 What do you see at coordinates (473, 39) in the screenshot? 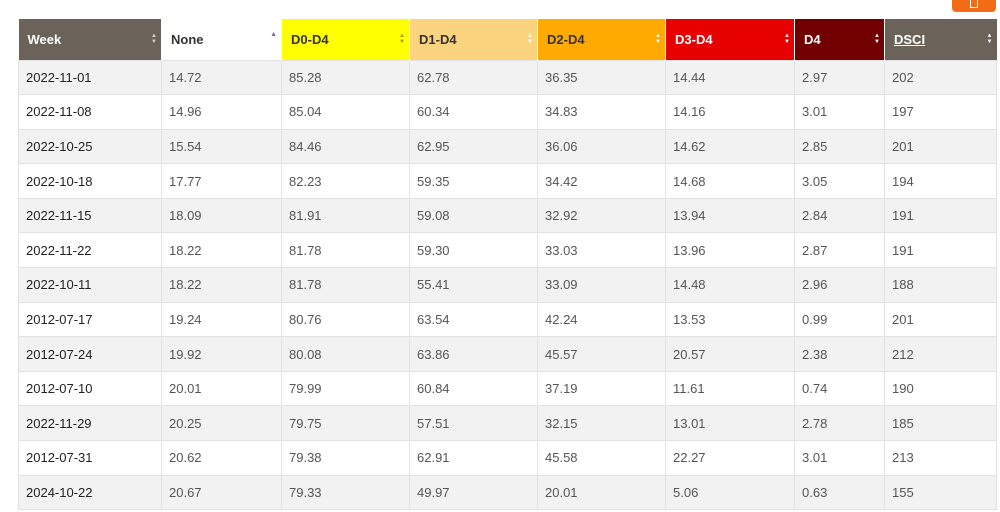
I see `column-header-d1-d4: D1-D4 ▲ ▼` at bounding box center [473, 39].